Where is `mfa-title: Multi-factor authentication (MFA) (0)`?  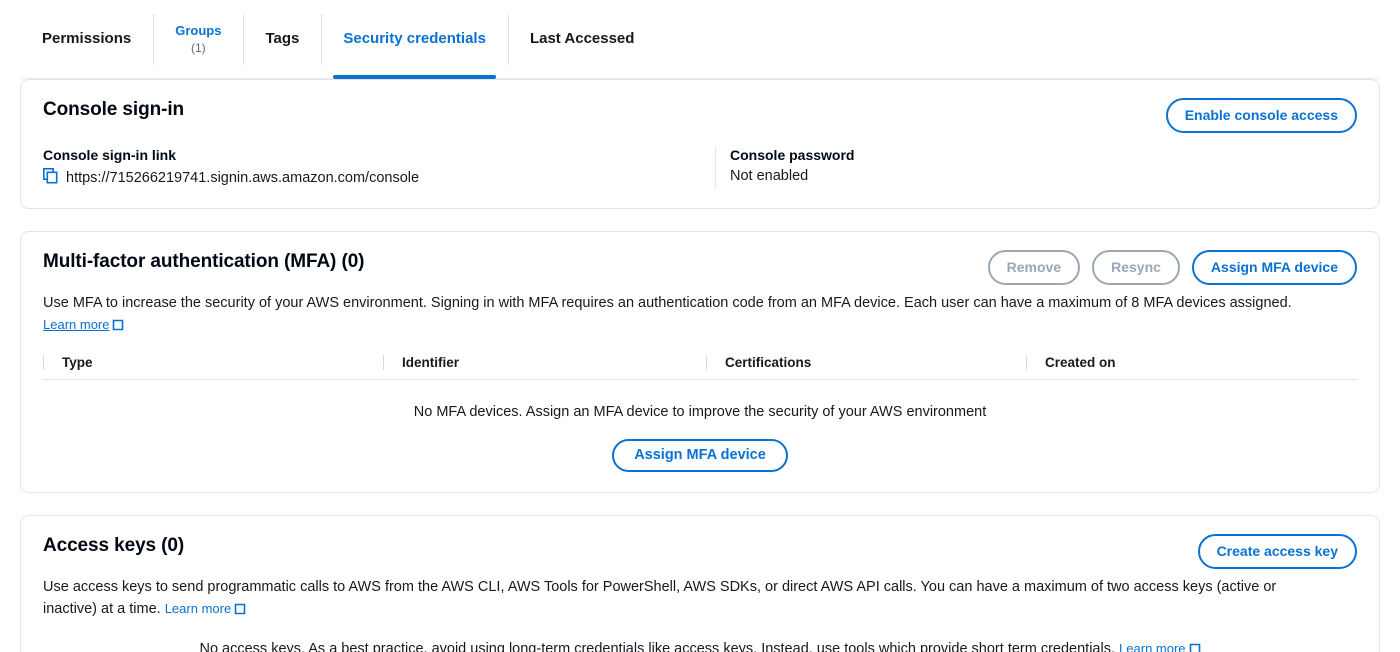 mfa-title: Multi-factor authentication (MFA) (0) is located at coordinates (204, 261).